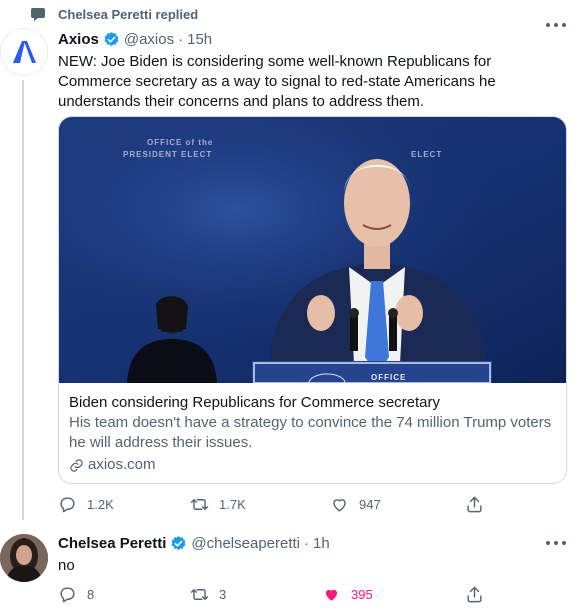  I want to click on heart-filled-icon, so click(331, 594).